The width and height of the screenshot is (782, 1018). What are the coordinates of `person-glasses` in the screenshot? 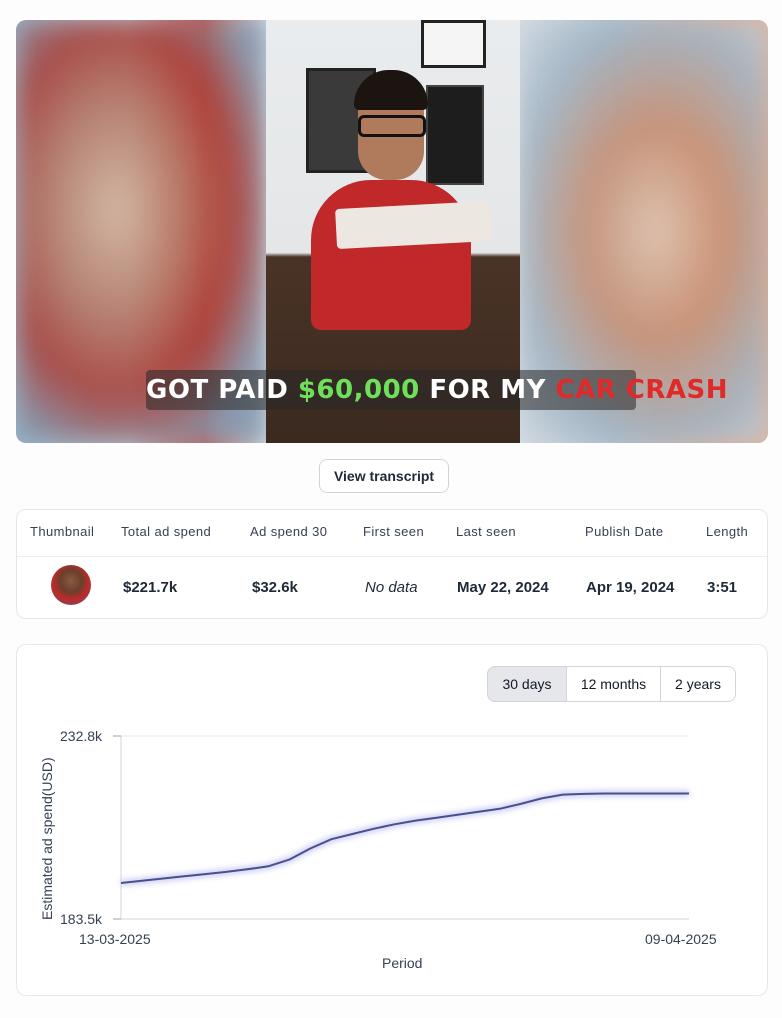 It's located at (392, 126).